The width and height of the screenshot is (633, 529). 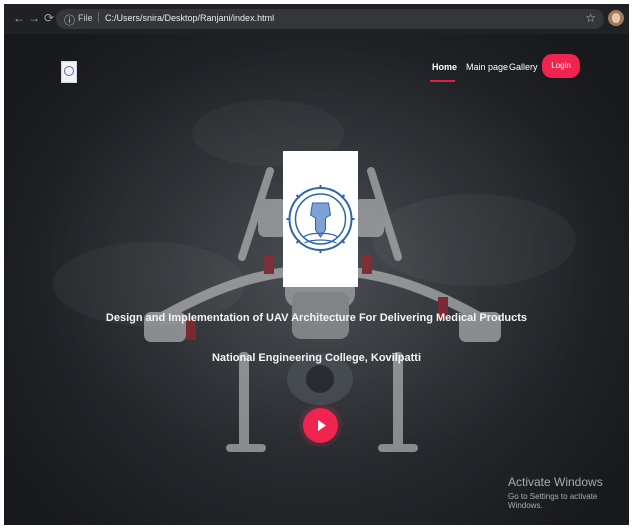 I want to click on nav-gallery-link: Gallery, so click(x=523, y=72).